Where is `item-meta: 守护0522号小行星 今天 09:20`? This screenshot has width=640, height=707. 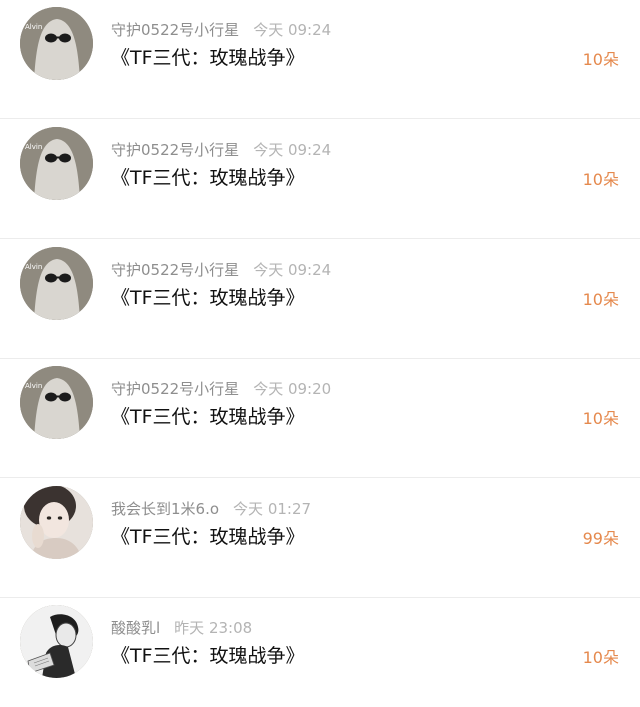
item-meta: 守护0522号小行星 今天 09:20 is located at coordinates (221, 389).